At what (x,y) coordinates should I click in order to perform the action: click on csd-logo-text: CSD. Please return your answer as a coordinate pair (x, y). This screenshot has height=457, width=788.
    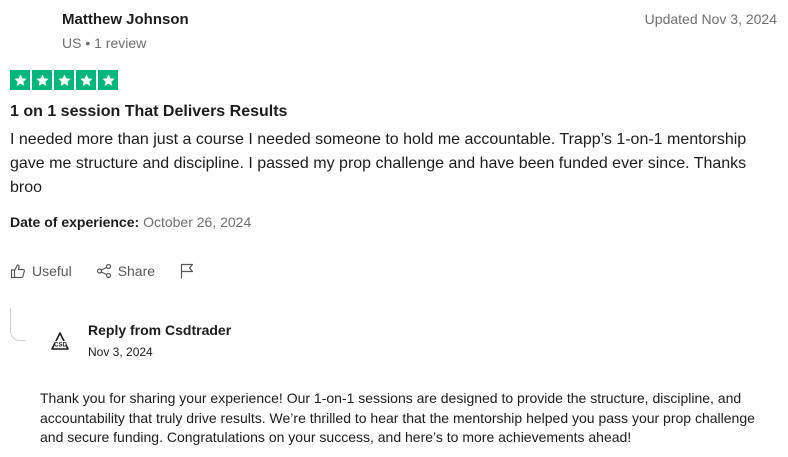
    Looking at the image, I should click on (60, 345).